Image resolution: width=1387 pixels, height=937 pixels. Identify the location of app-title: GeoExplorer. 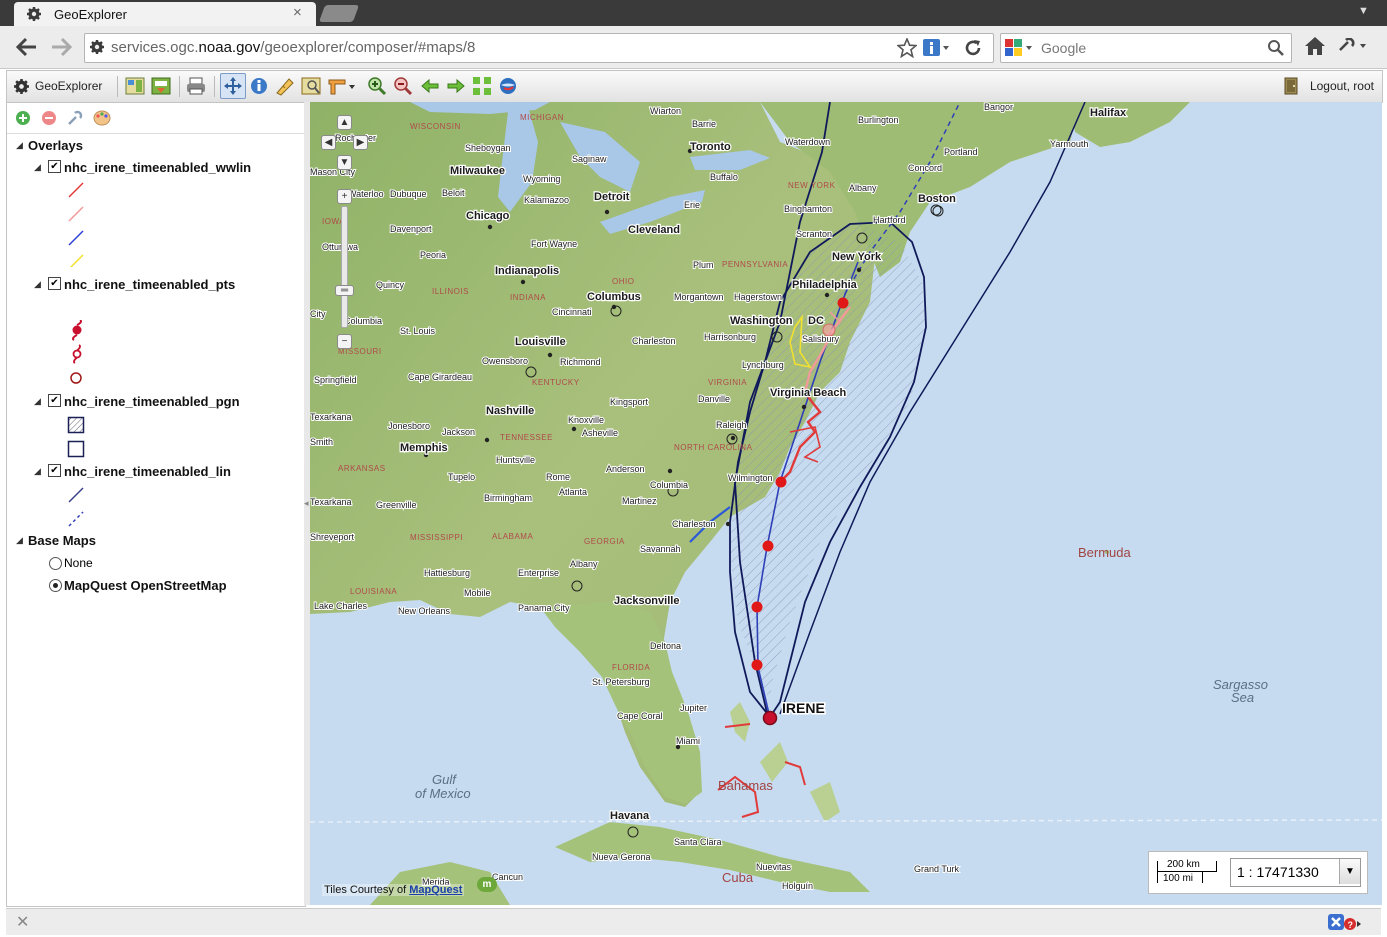
(68, 86).